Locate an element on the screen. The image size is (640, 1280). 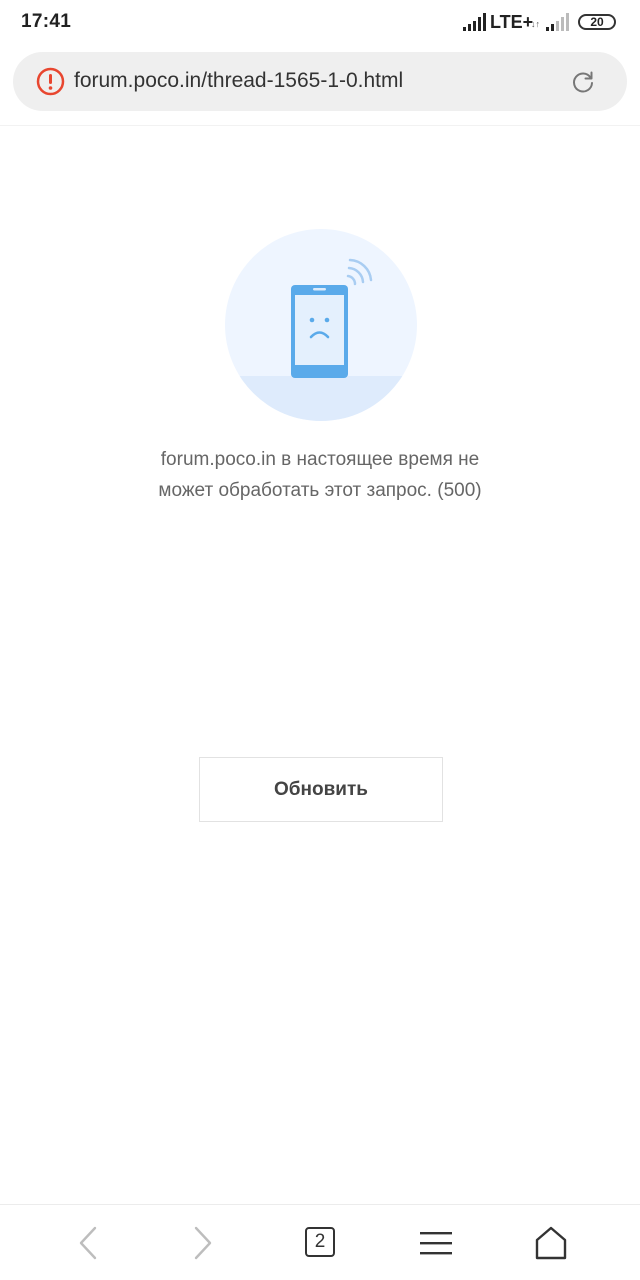
signal-strength-icon is located at coordinates (474, 22).